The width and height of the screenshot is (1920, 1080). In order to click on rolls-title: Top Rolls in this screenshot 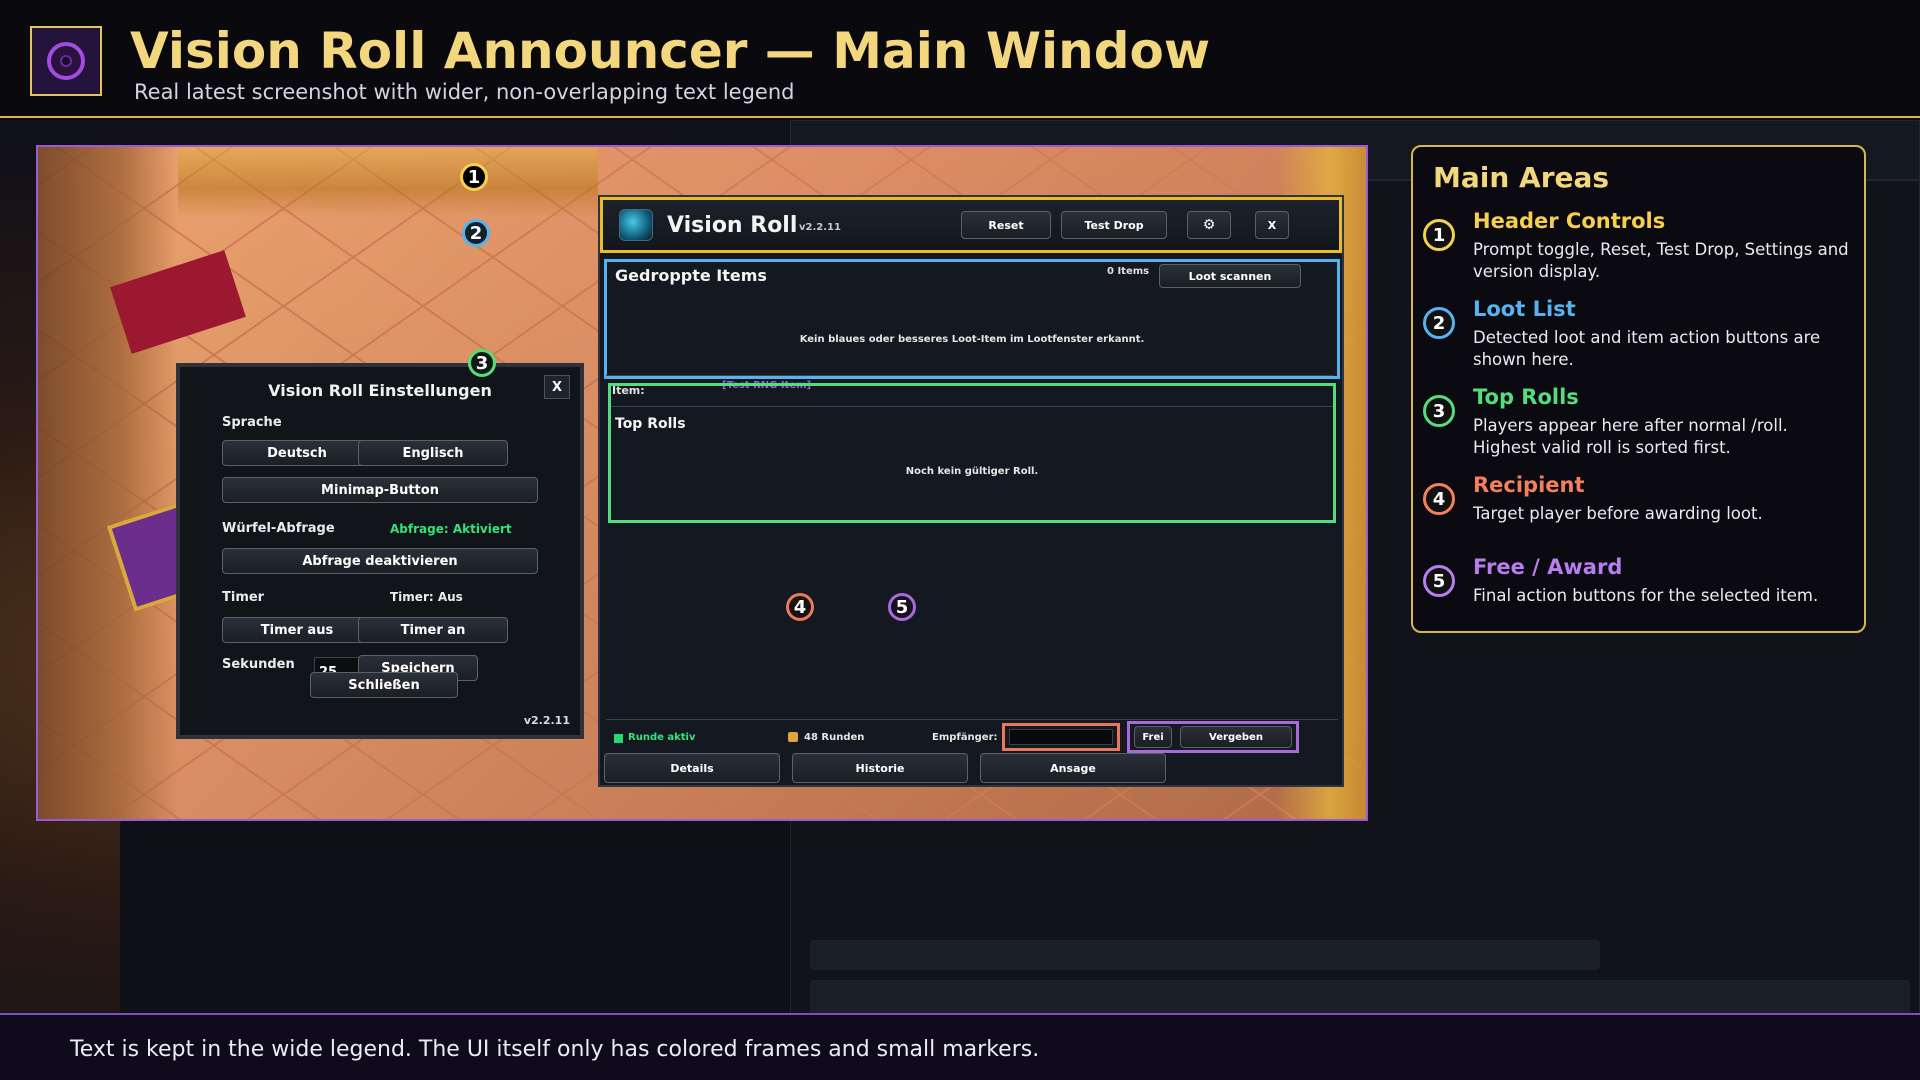, I will do `click(650, 424)`.